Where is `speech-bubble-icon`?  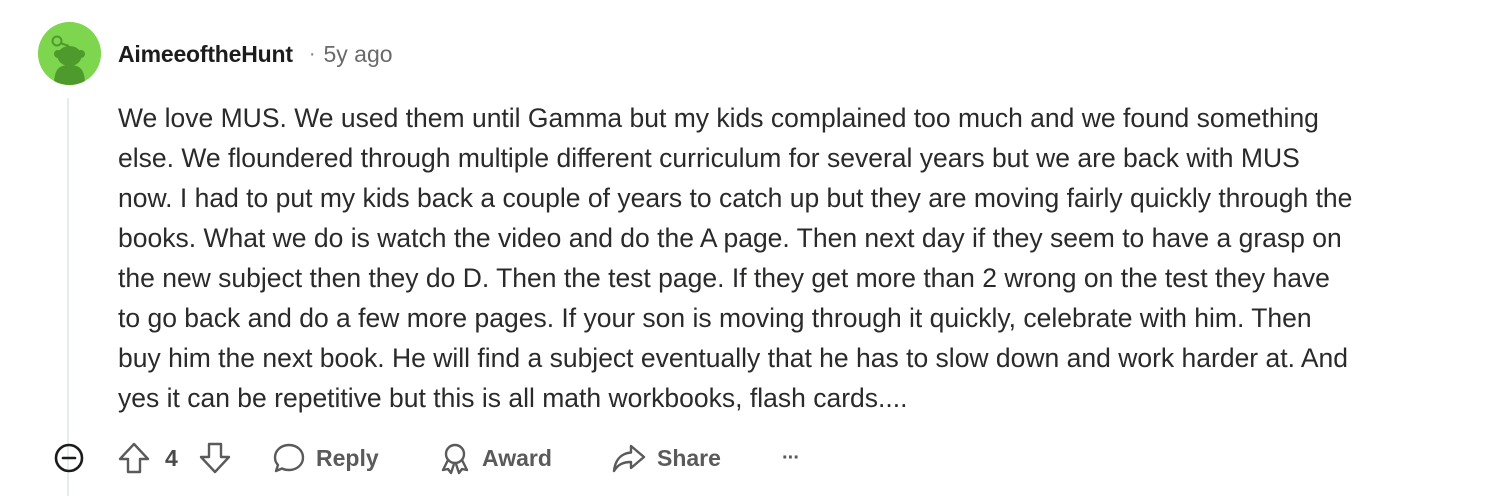
speech-bubble-icon is located at coordinates (289, 458).